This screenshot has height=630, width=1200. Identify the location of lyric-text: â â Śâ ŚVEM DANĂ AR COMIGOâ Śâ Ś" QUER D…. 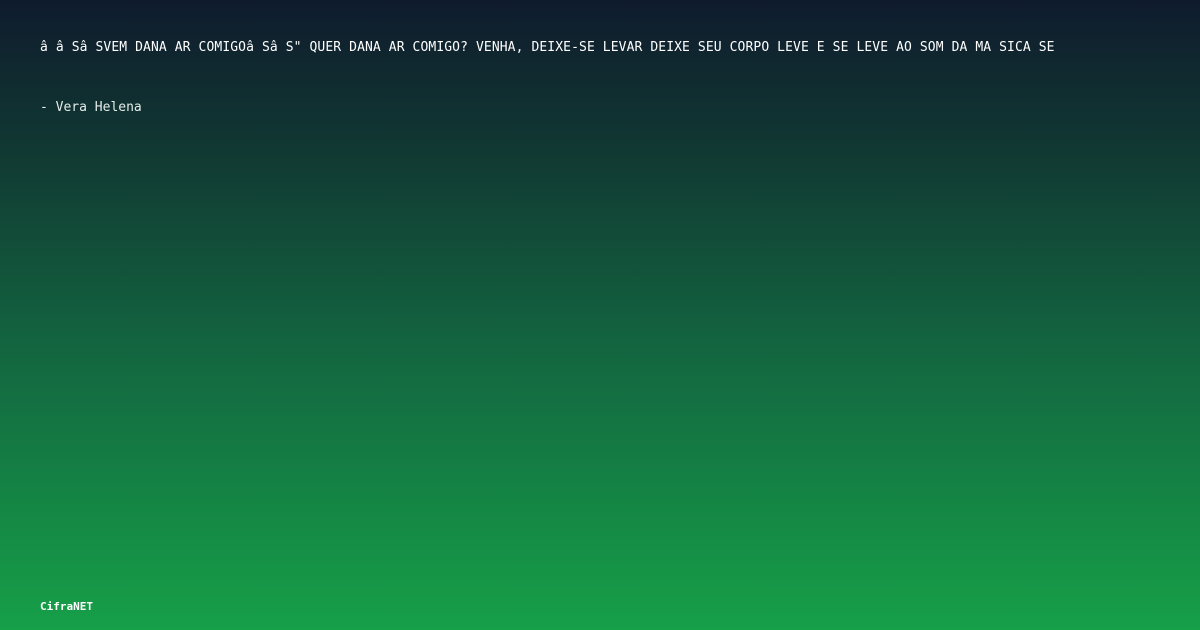
(547, 47).